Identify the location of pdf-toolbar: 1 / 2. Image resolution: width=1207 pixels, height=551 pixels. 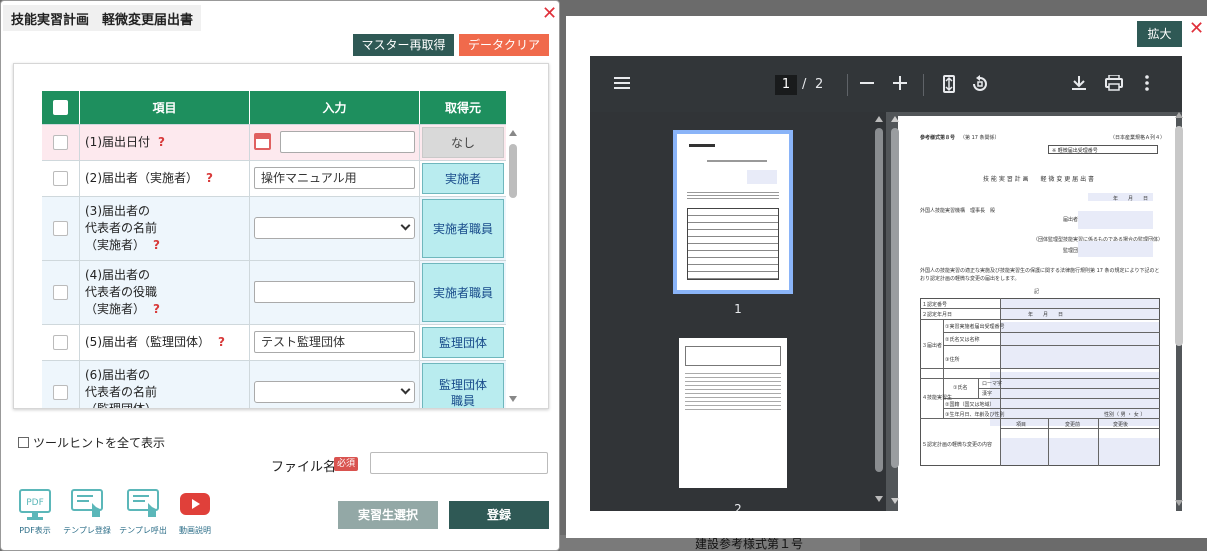
(886, 84).